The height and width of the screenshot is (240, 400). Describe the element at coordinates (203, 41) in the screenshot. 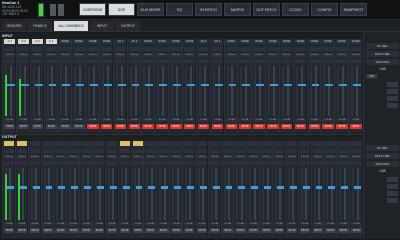

I see `channel-name: AN 3` at that location.